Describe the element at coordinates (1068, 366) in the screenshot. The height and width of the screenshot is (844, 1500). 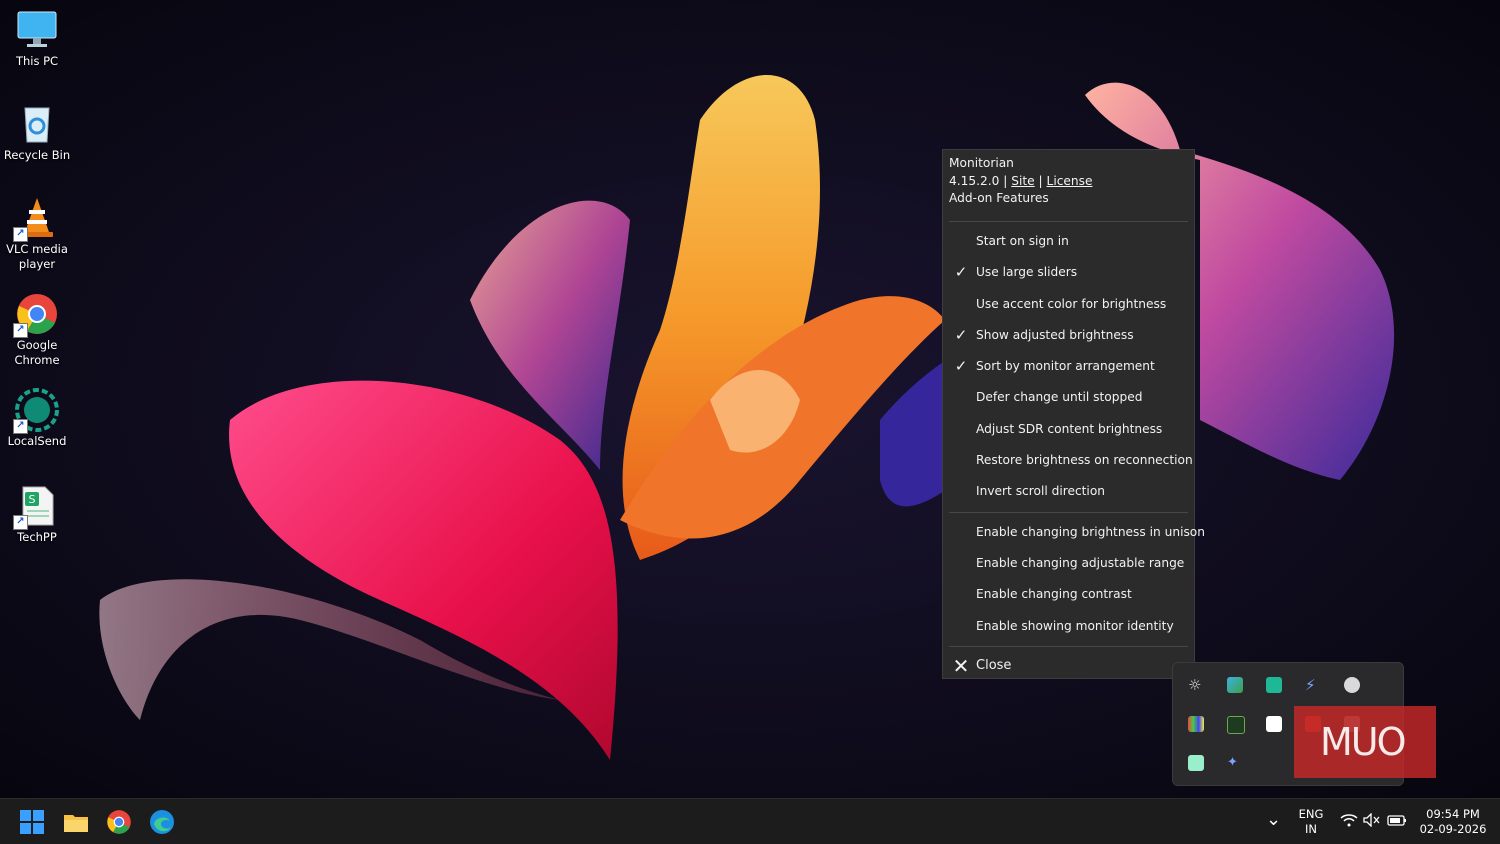
I see `menu-item-sort-by-monitor-arrangement: ✓ Sort by monitor arrangement` at that location.